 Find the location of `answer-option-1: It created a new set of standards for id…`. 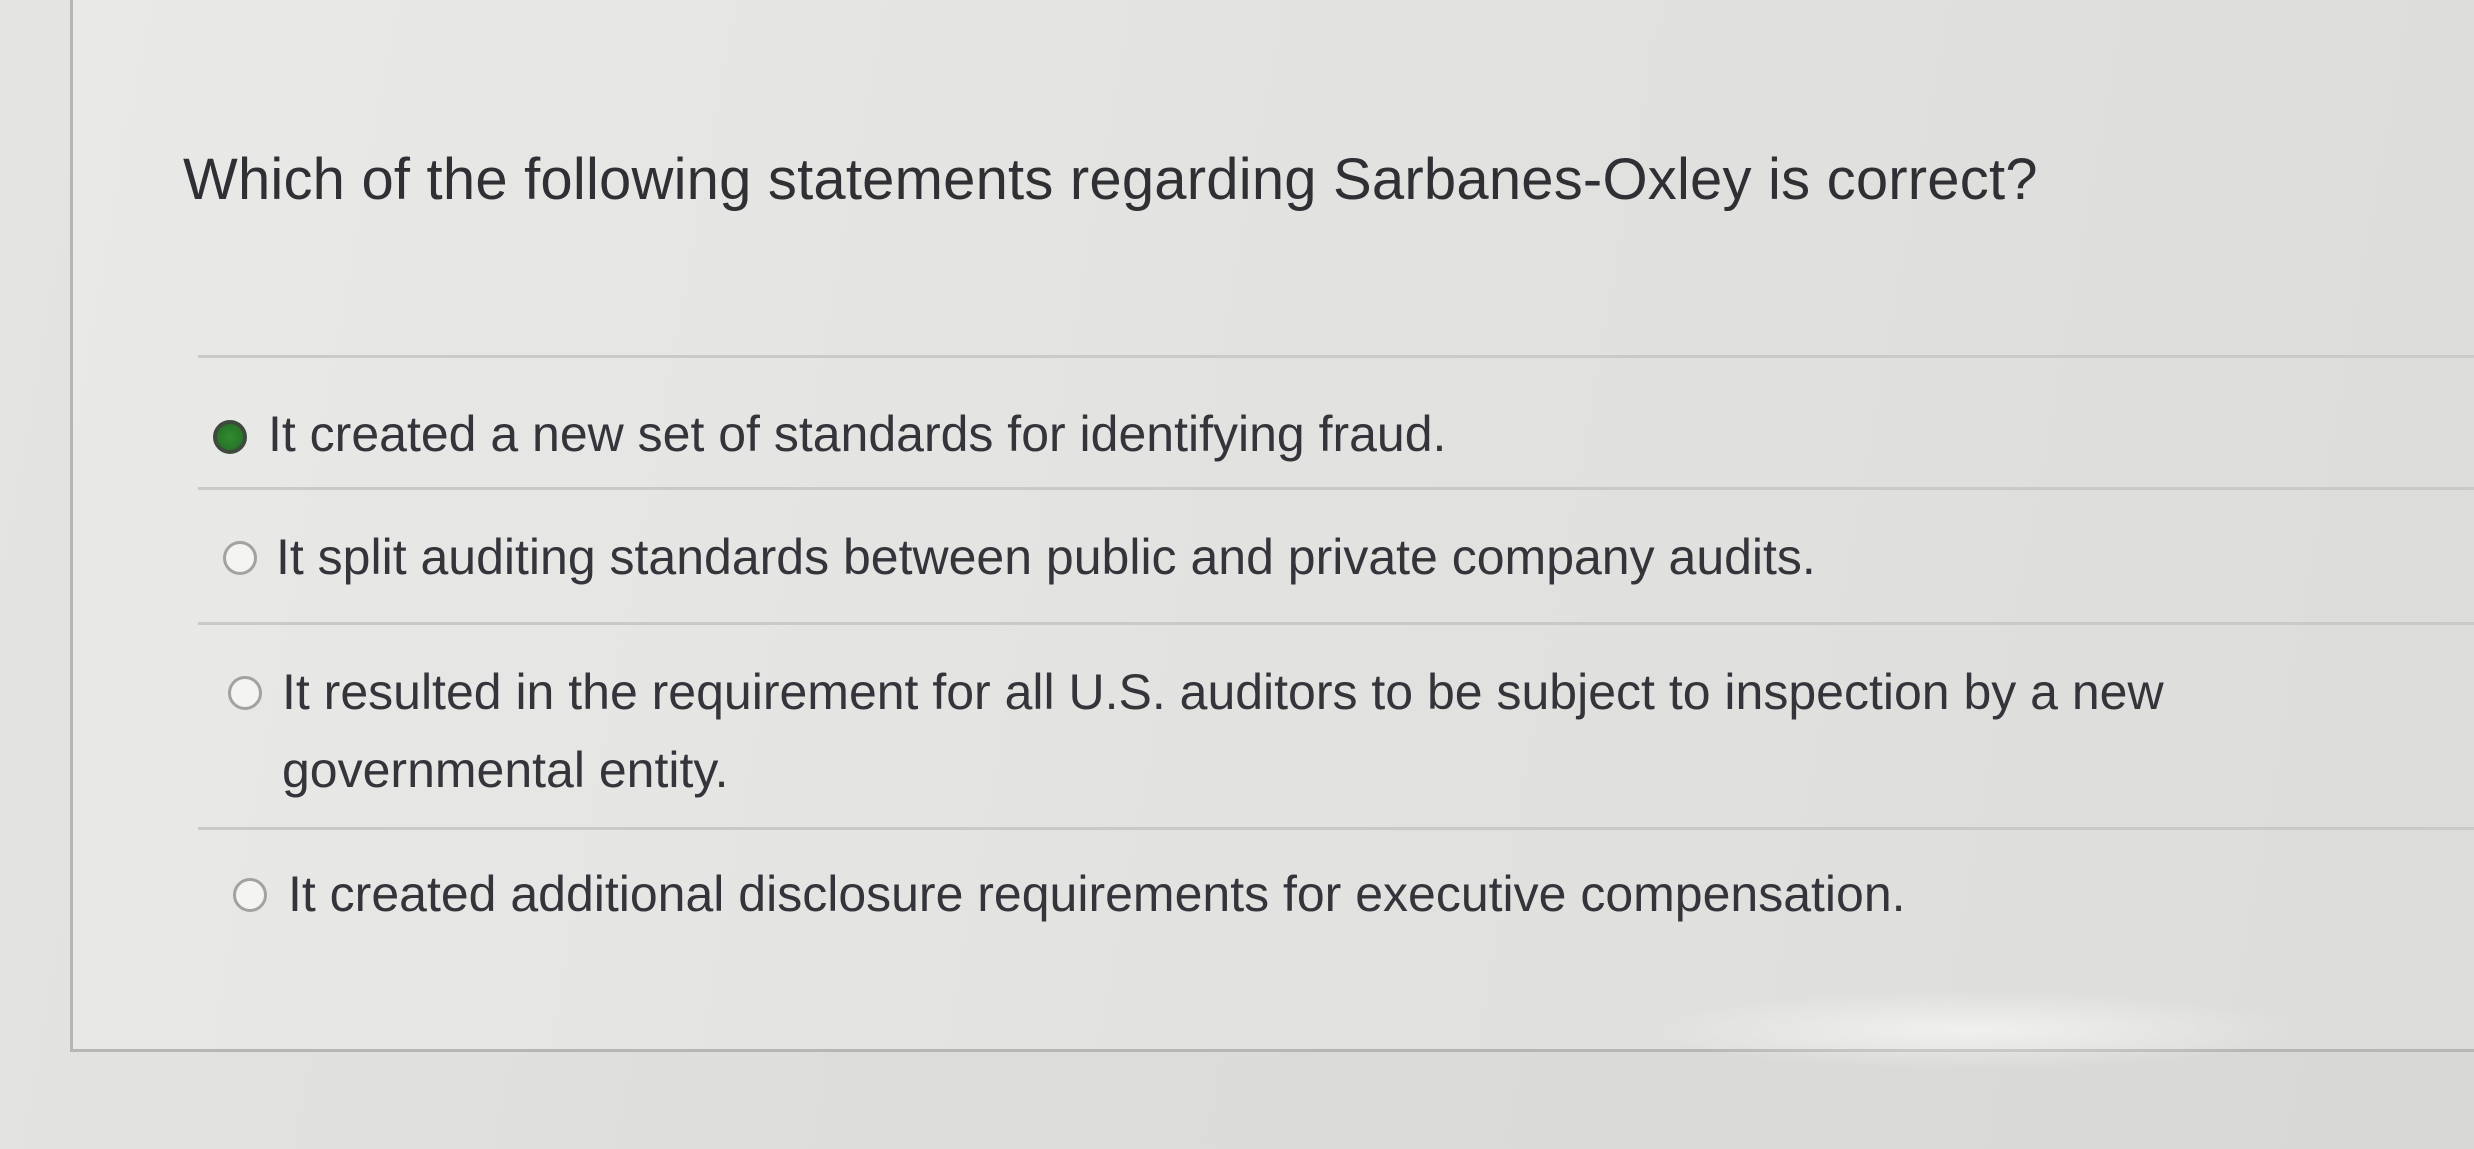

answer-option-1: It created a new set of standards for id… is located at coordinates (1336, 435).